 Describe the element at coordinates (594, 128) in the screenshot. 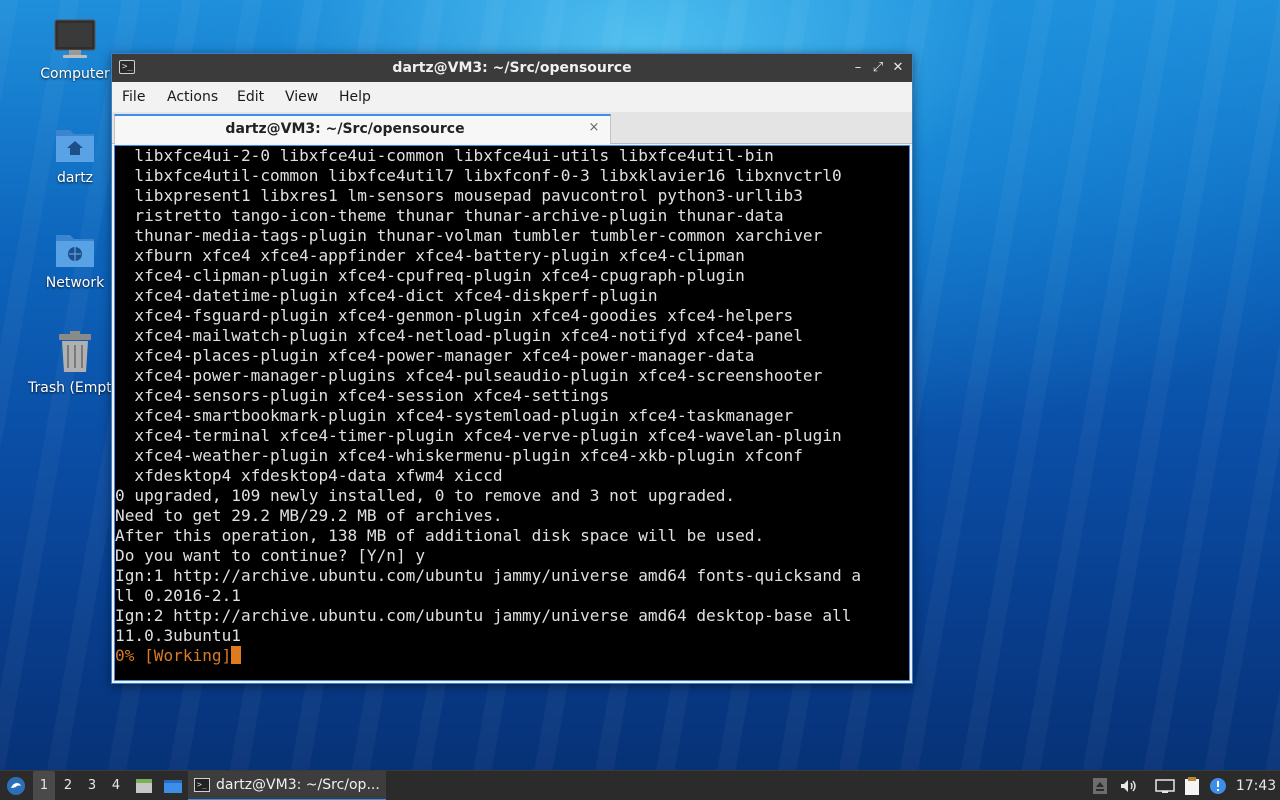

I see `tab-close-icon: ×` at that location.